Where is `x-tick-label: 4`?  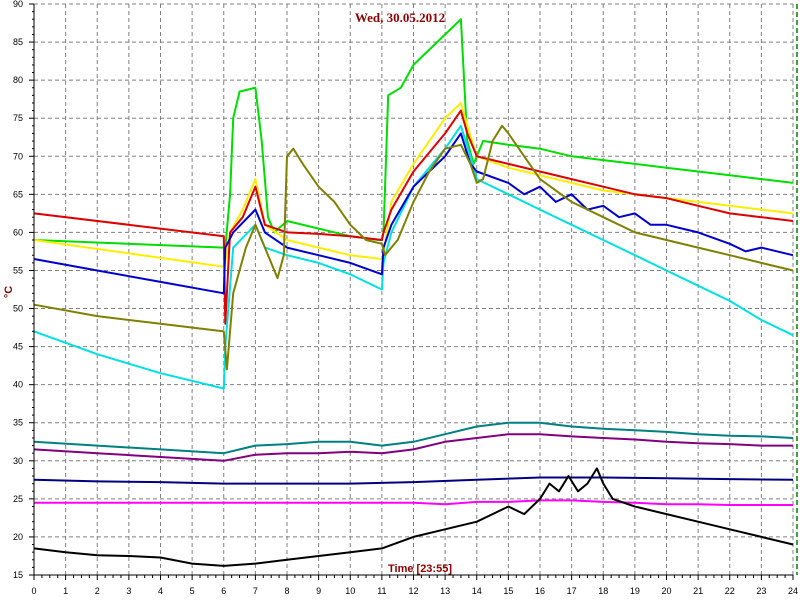
x-tick-label: 4 is located at coordinates (160, 591).